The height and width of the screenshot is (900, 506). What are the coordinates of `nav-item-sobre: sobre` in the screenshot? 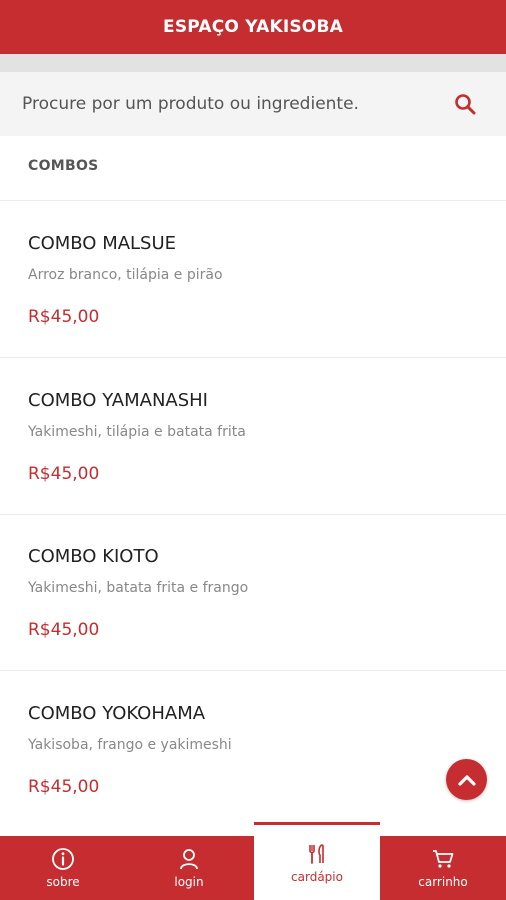 It's located at (63, 868).